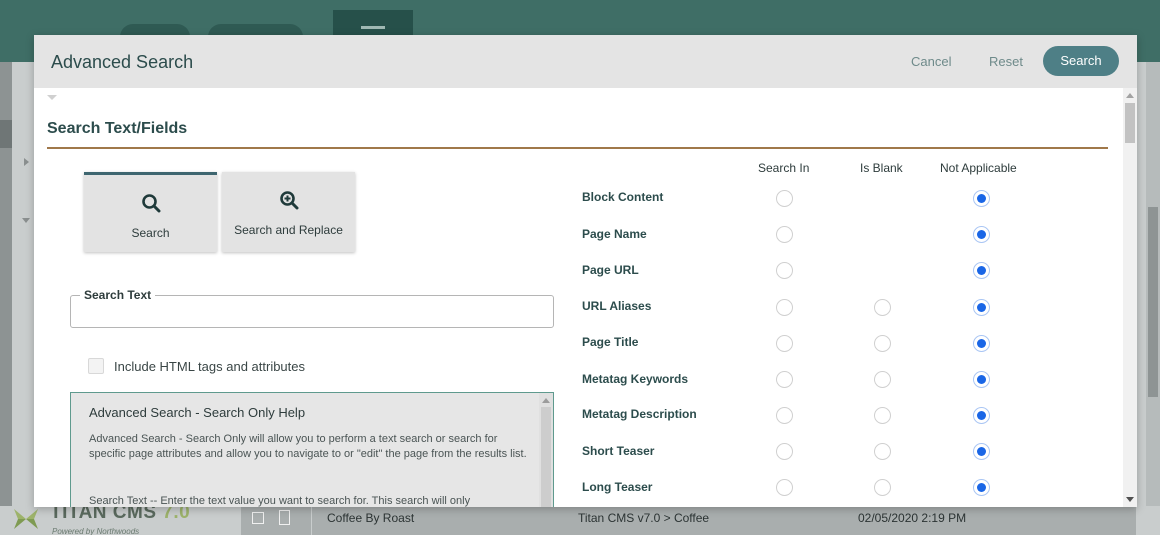 Image resolution: width=1160 pixels, height=535 pixels. I want to click on include-html-label: Include HTML tags and attributes, so click(210, 366).